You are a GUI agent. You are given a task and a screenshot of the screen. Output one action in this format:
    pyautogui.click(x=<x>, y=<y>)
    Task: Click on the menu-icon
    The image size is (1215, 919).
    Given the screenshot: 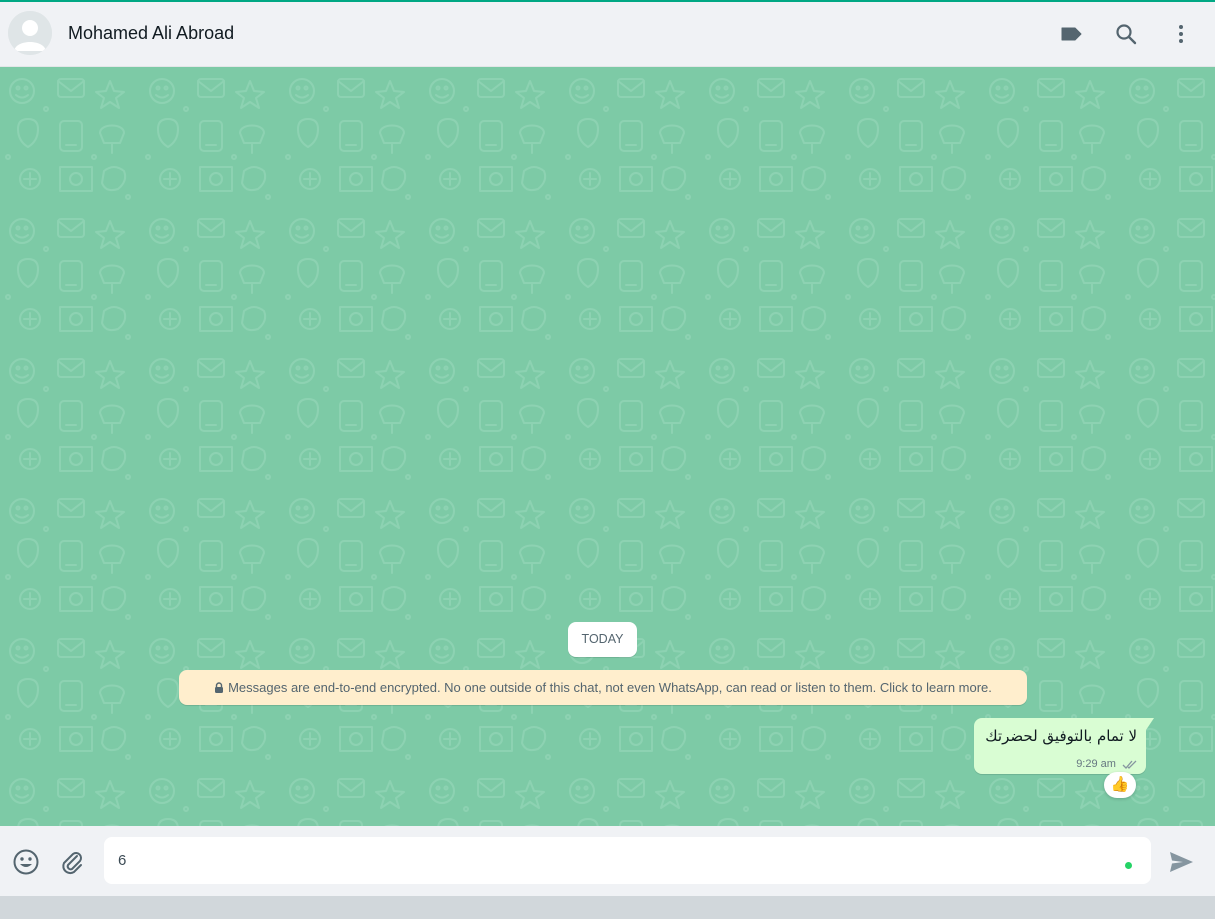 What is the action you would take?
    pyautogui.click(x=1181, y=34)
    